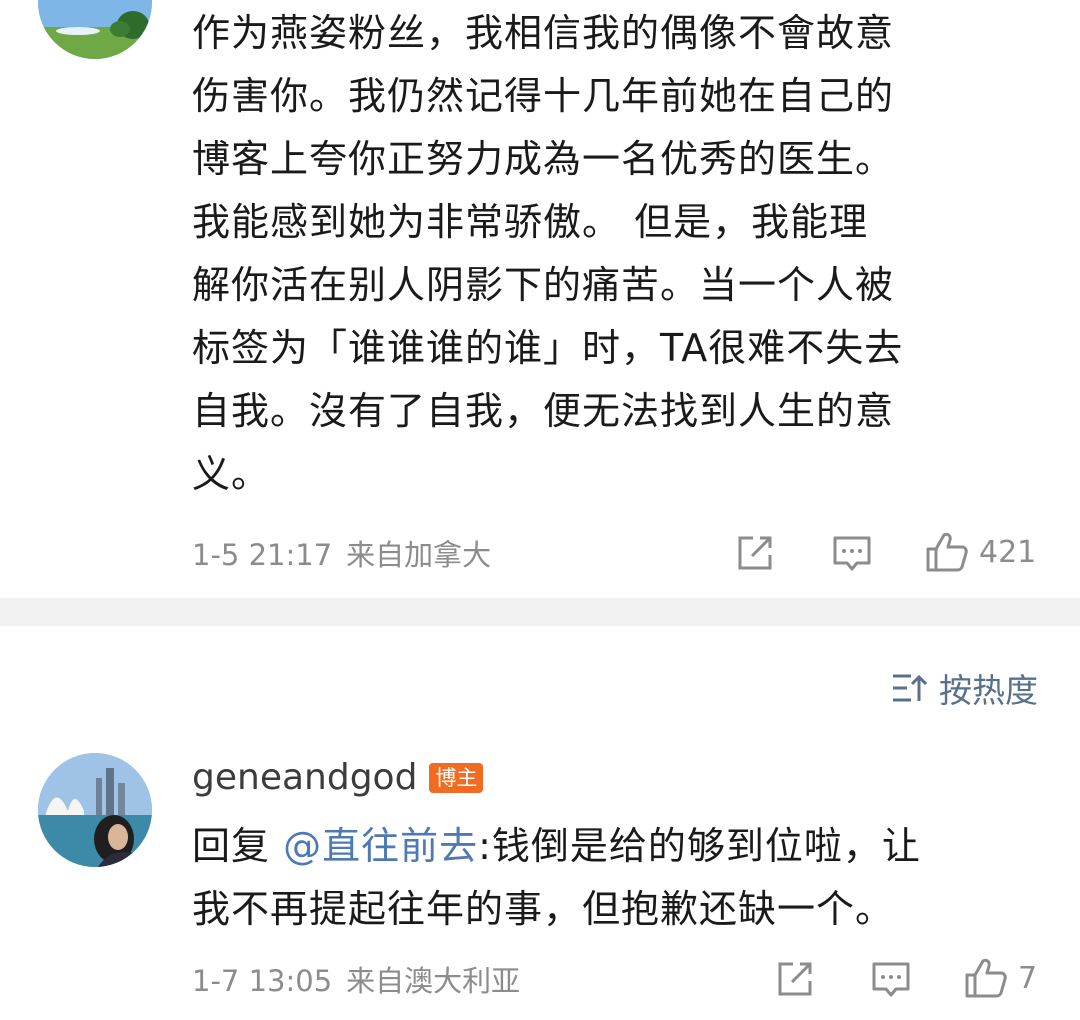  Describe the element at coordinates (540, 612) in the screenshot. I see `section-divider` at that location.